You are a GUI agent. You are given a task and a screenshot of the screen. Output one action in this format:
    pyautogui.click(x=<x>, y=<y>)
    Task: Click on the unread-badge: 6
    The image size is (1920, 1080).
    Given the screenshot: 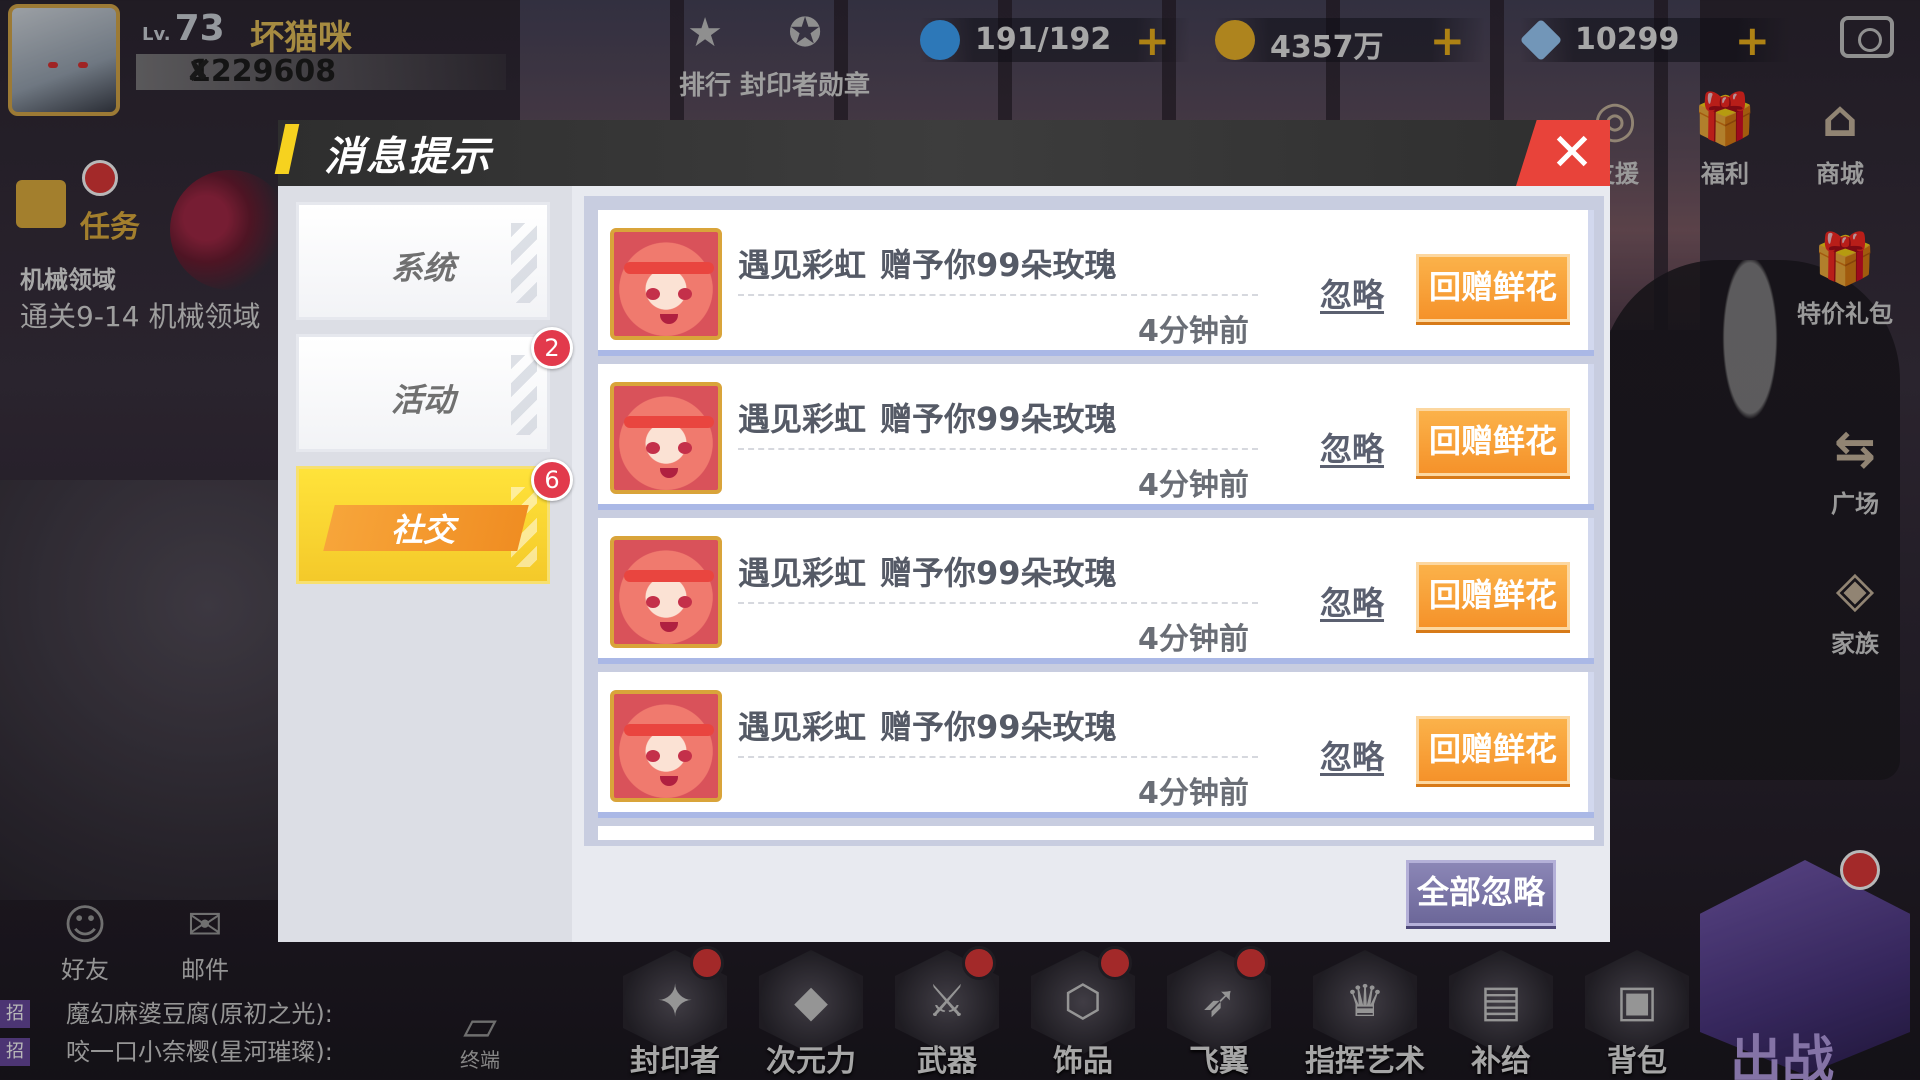 What is the action you would take?
    pyautogui.click(x=552, y=480)
    